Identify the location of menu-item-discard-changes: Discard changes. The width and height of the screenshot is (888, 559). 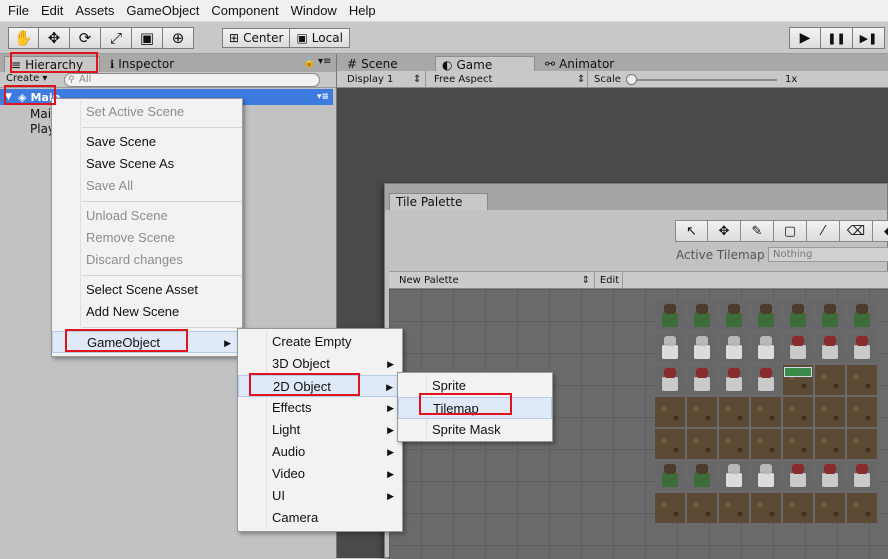
(117, 260).